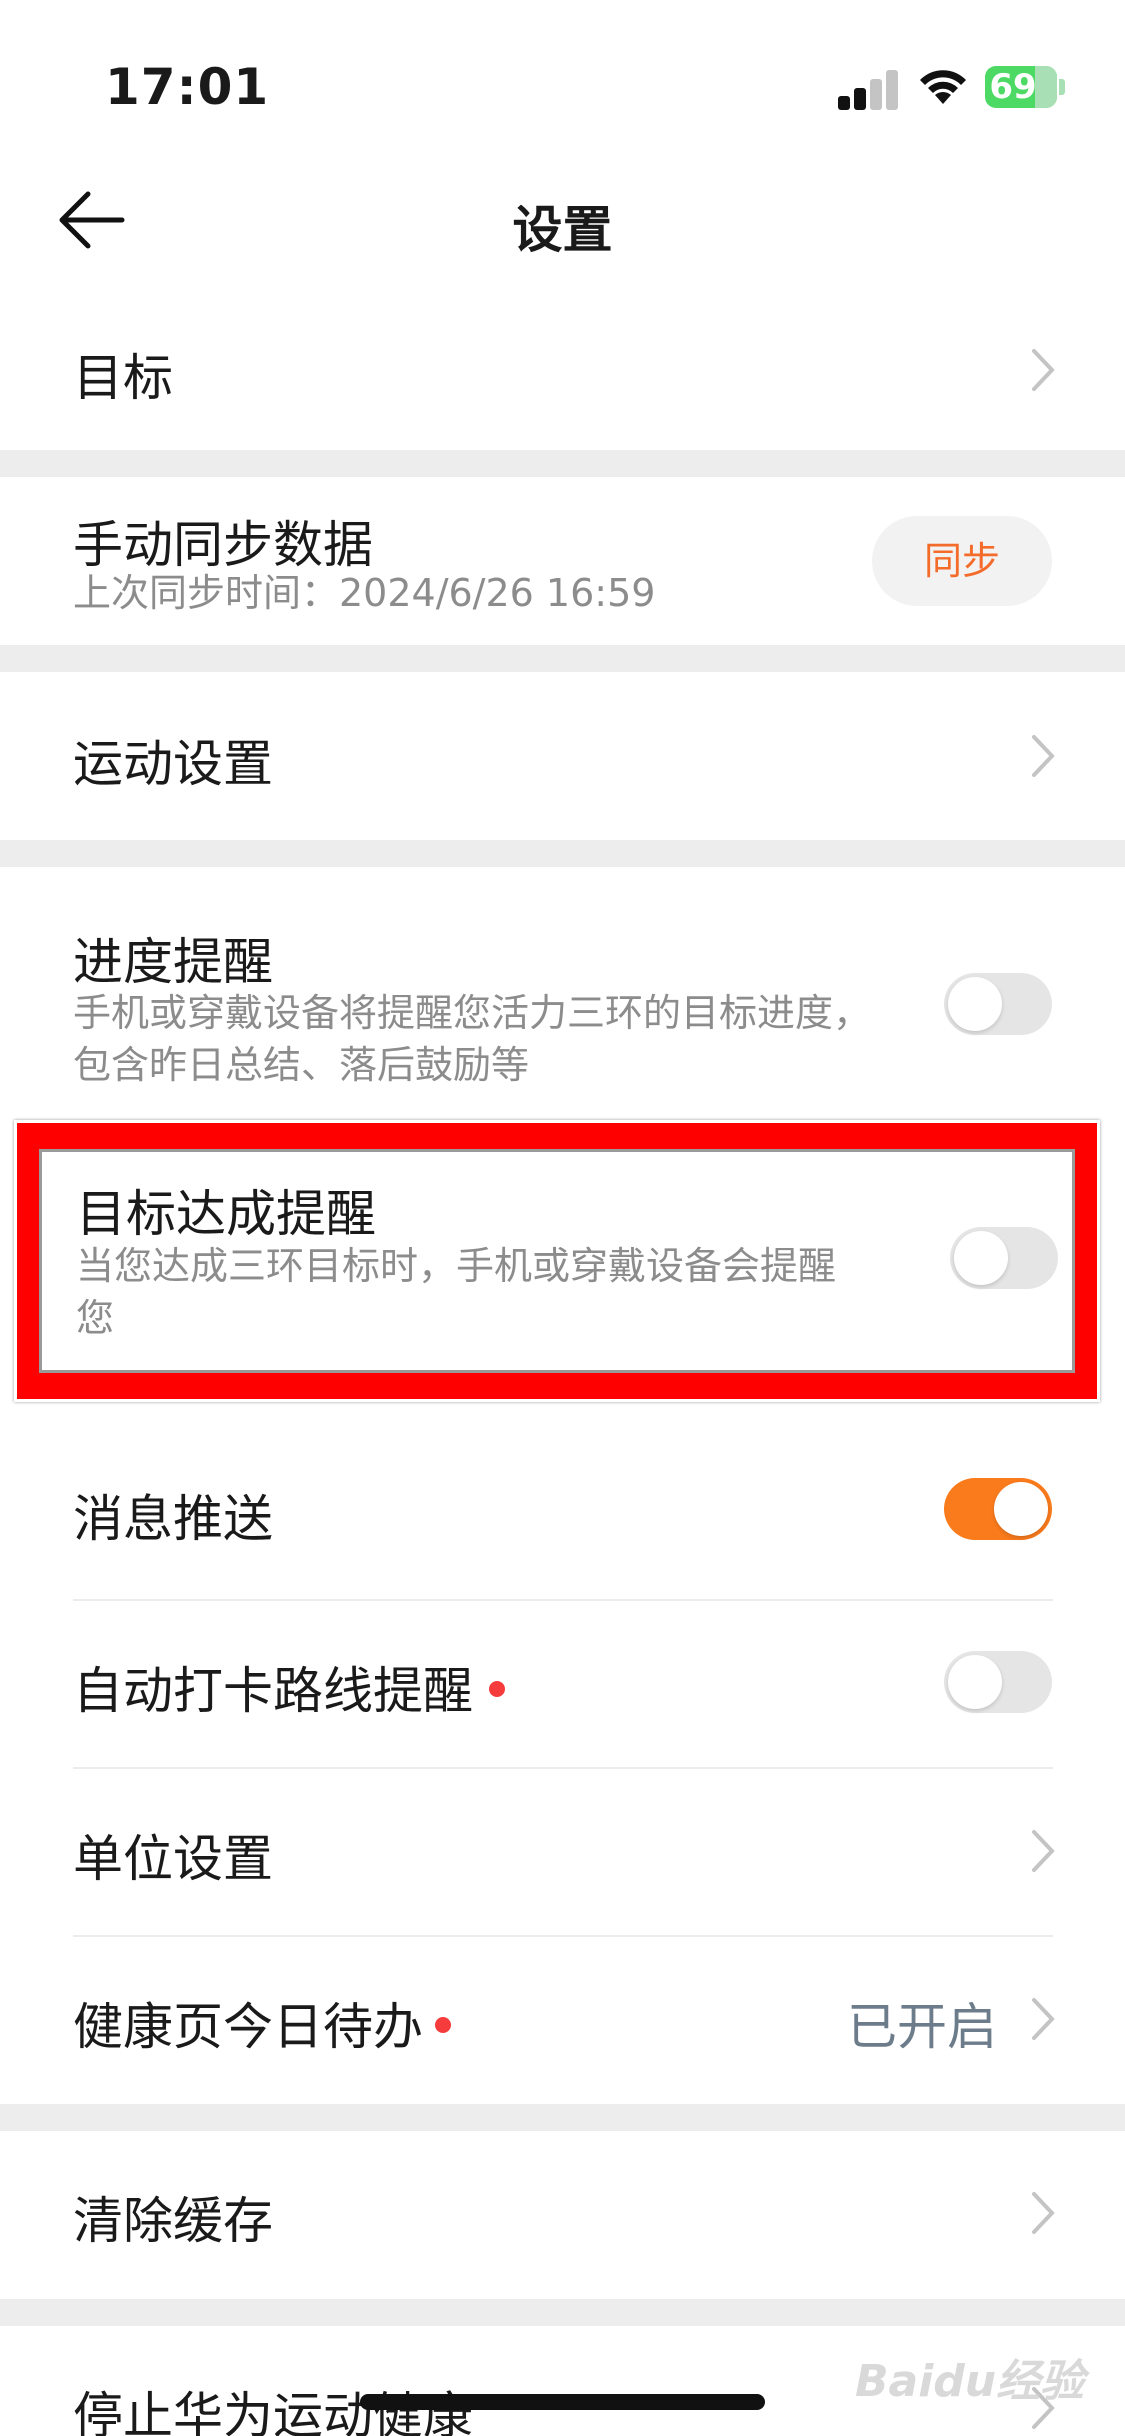 The image size is (1125, 2436). I want to click on group-exercise: 运动设置, so click(562, 756).